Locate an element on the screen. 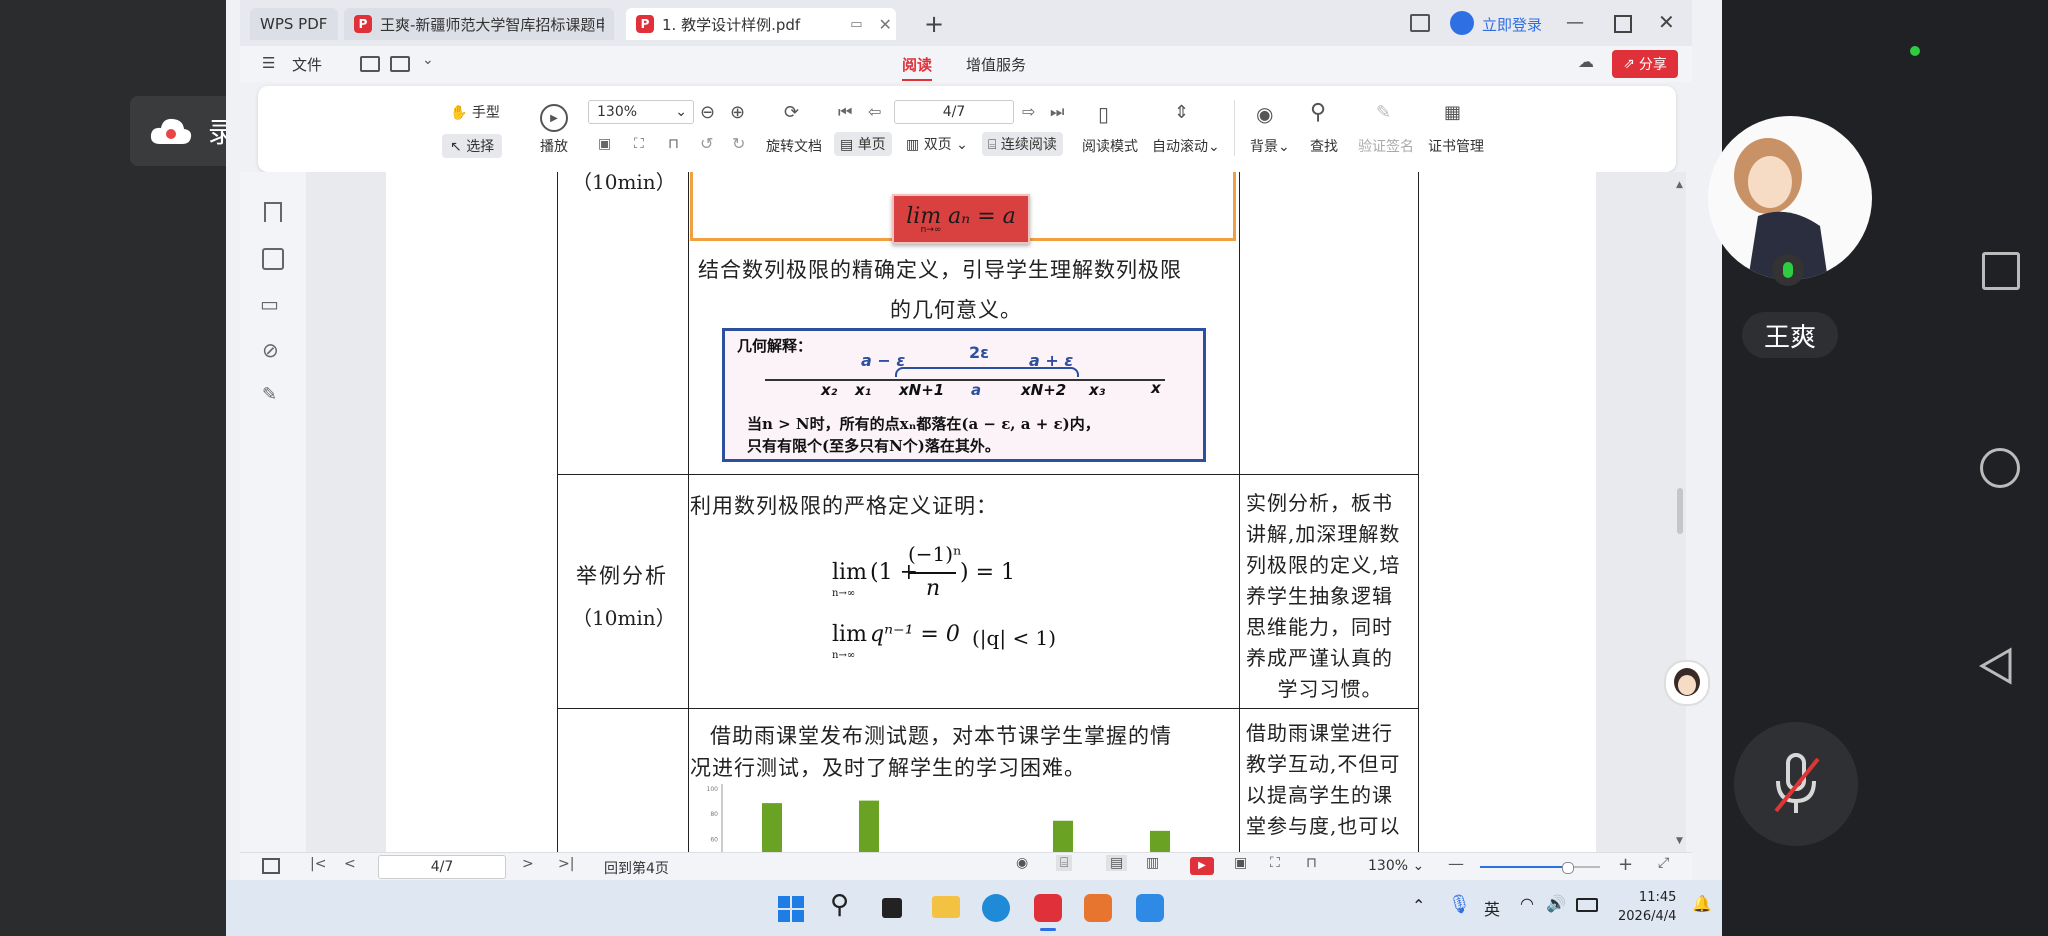  signature-panel-icon: ✎ is located at coordinates (269, 394).